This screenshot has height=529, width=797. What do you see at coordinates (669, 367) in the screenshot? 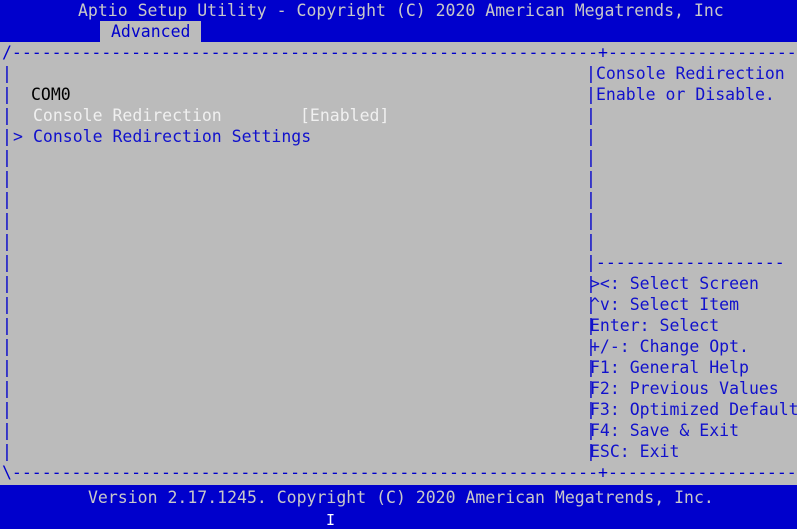
I see `legend-f1-general-help: F1: General Help` at bounding box center [669, 367].